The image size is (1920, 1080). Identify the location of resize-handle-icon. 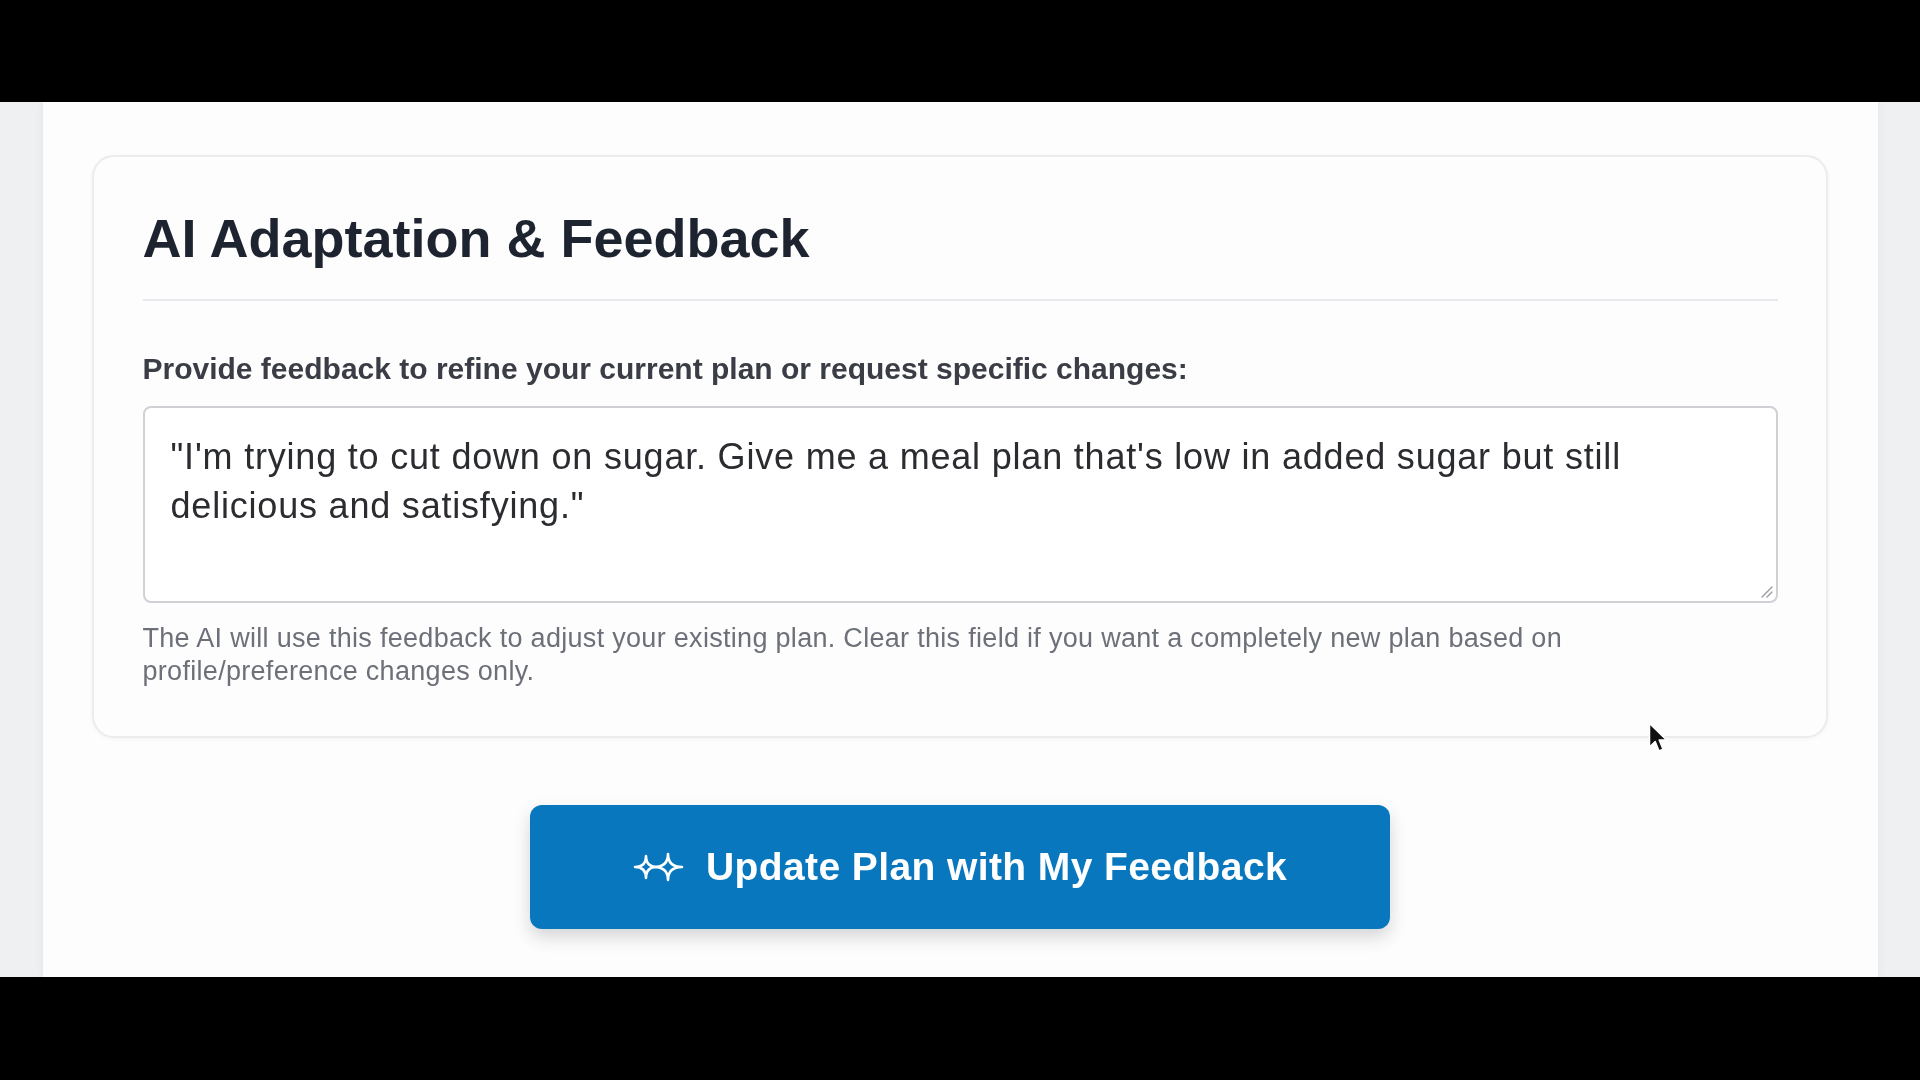
(1766, 592).